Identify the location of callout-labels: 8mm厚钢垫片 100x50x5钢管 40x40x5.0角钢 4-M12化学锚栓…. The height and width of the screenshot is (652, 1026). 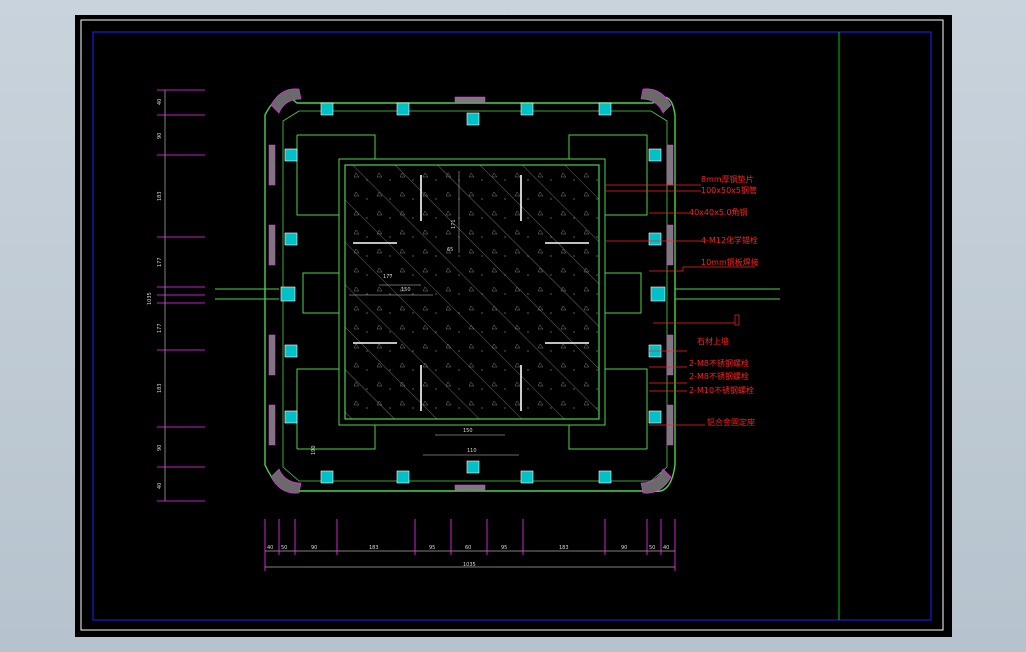
(724, 300).